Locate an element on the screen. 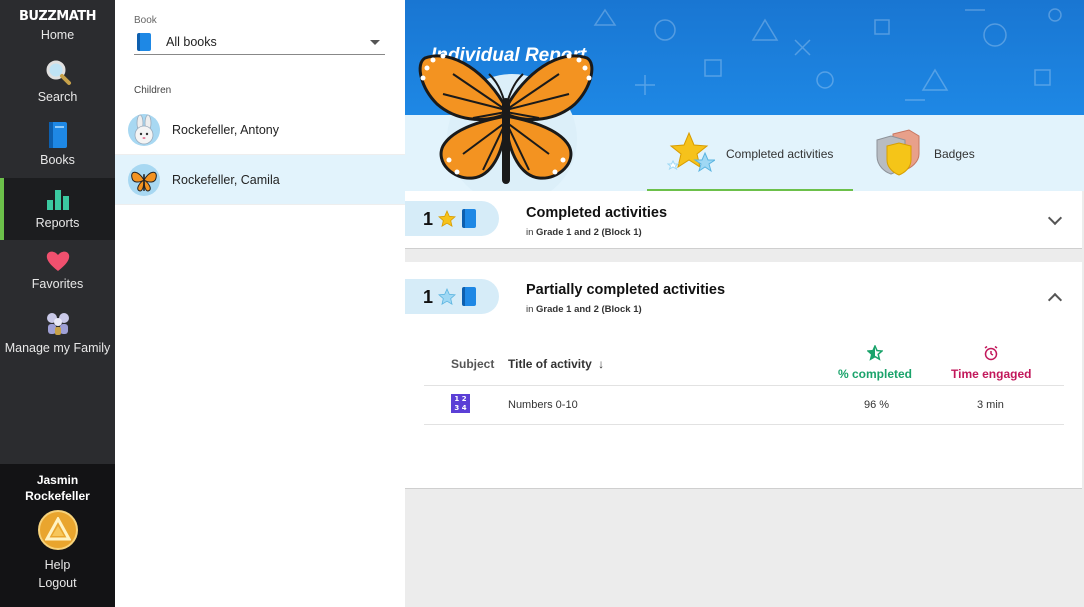  completed-count-pill: 1 is located at coordinates (452, 218).